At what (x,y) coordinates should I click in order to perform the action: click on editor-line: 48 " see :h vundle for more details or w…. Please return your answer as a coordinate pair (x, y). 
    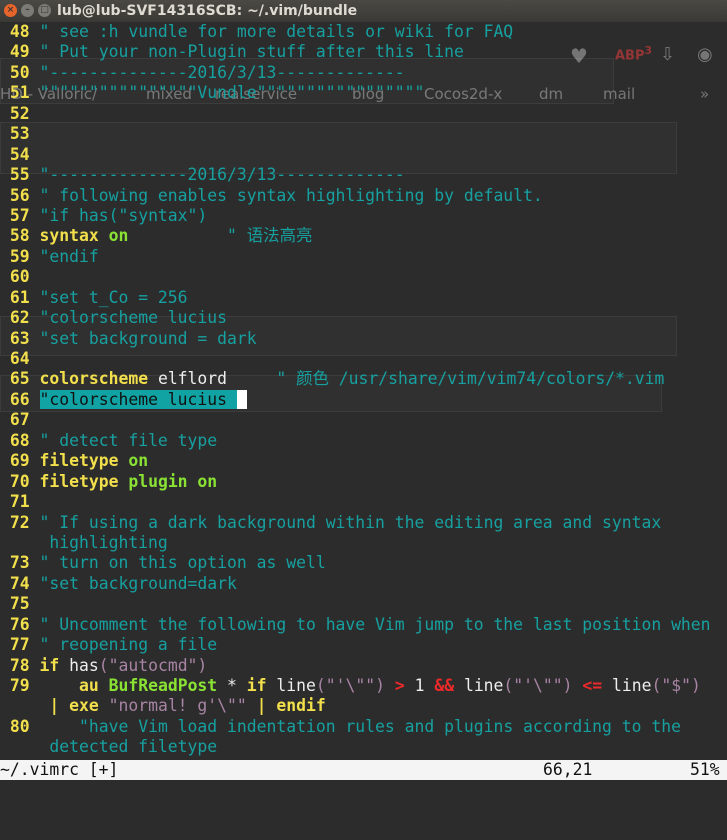
    Looking at the image, I should click on (363, 32).